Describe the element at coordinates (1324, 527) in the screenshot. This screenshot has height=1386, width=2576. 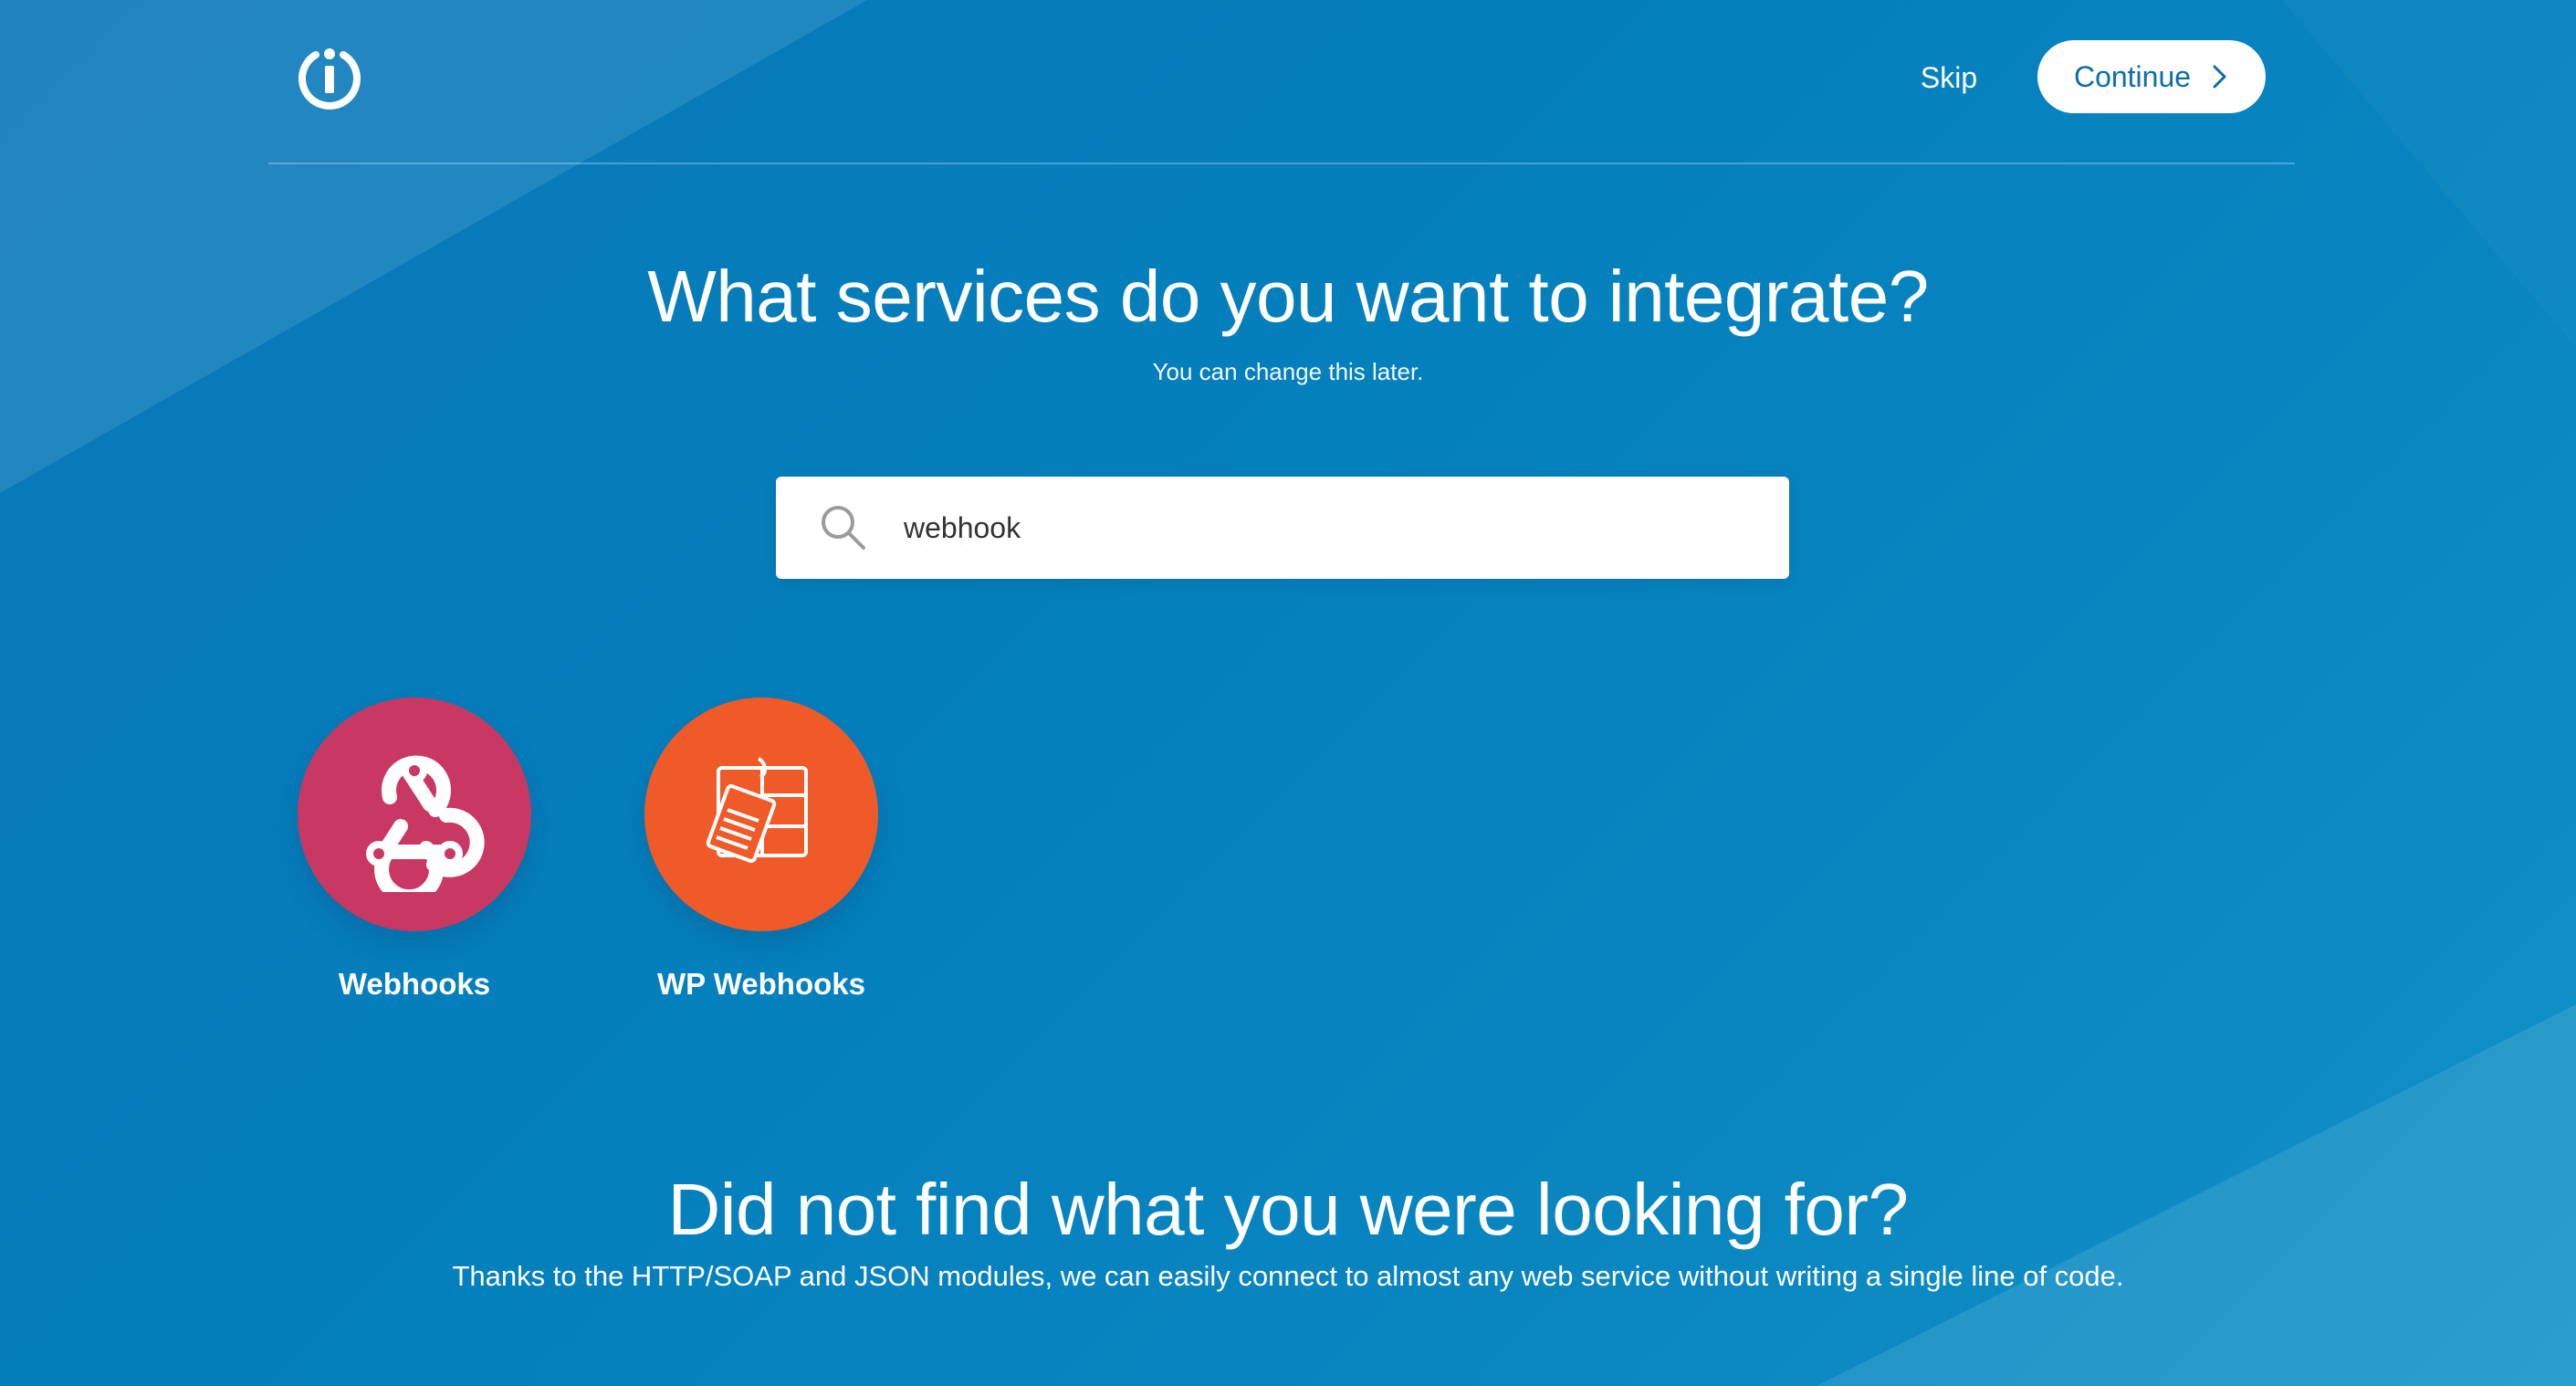
I see `search-input` at that location.